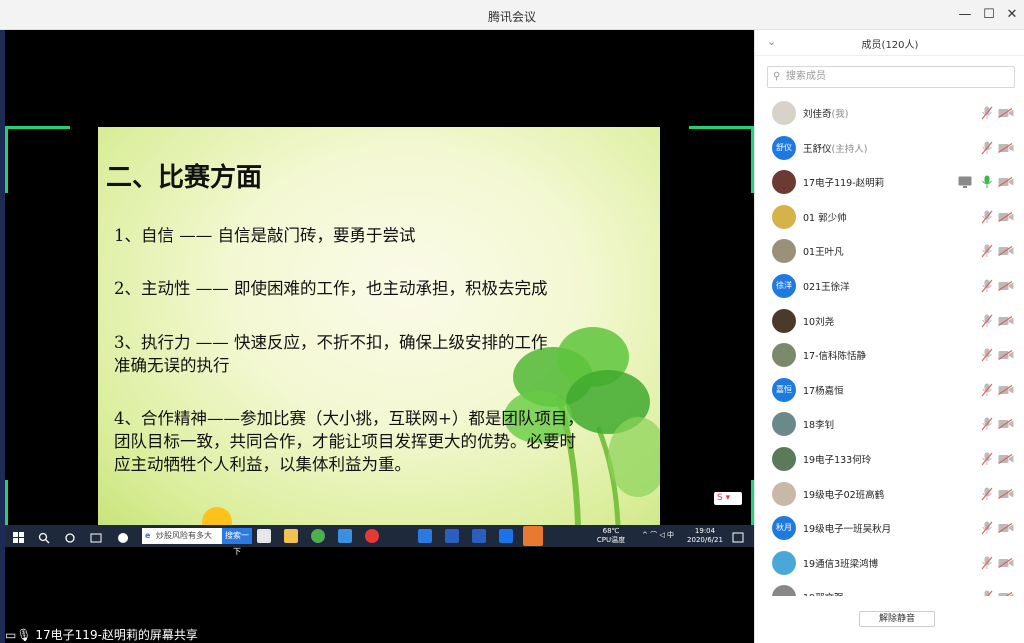 This screenshot has height=643, width=1024. Describe the element at coordinates (825, 217) in the screenshot. I see `member-name: 01 郭少帅` at that location.